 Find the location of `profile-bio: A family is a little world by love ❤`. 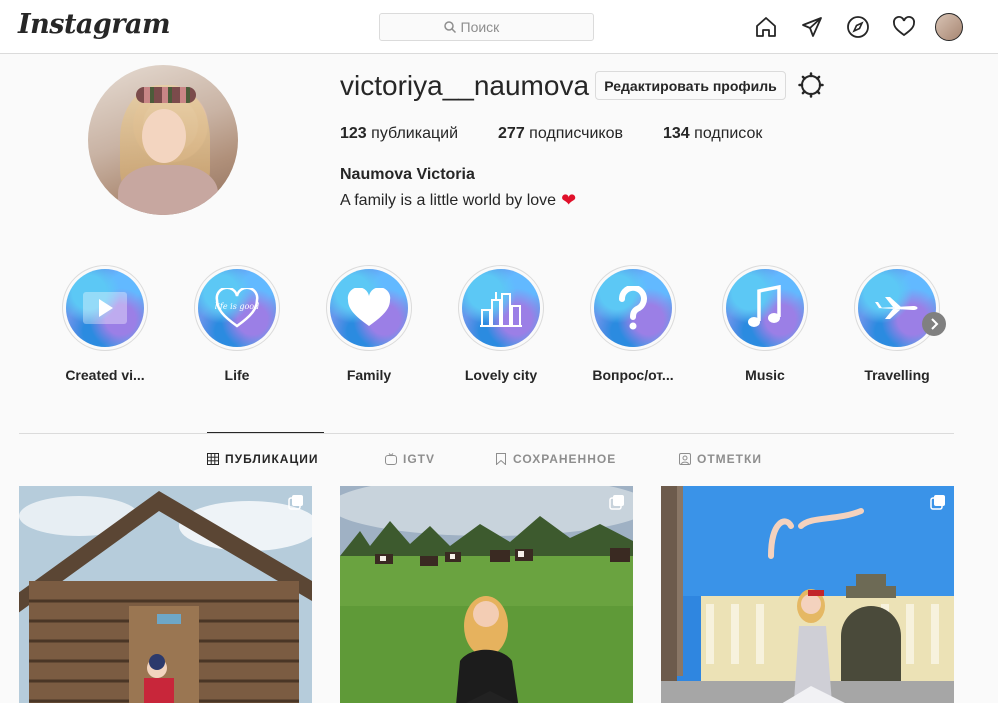

profile-bio: A family is a little world by love ❤ is located at coordinates (458, 200).